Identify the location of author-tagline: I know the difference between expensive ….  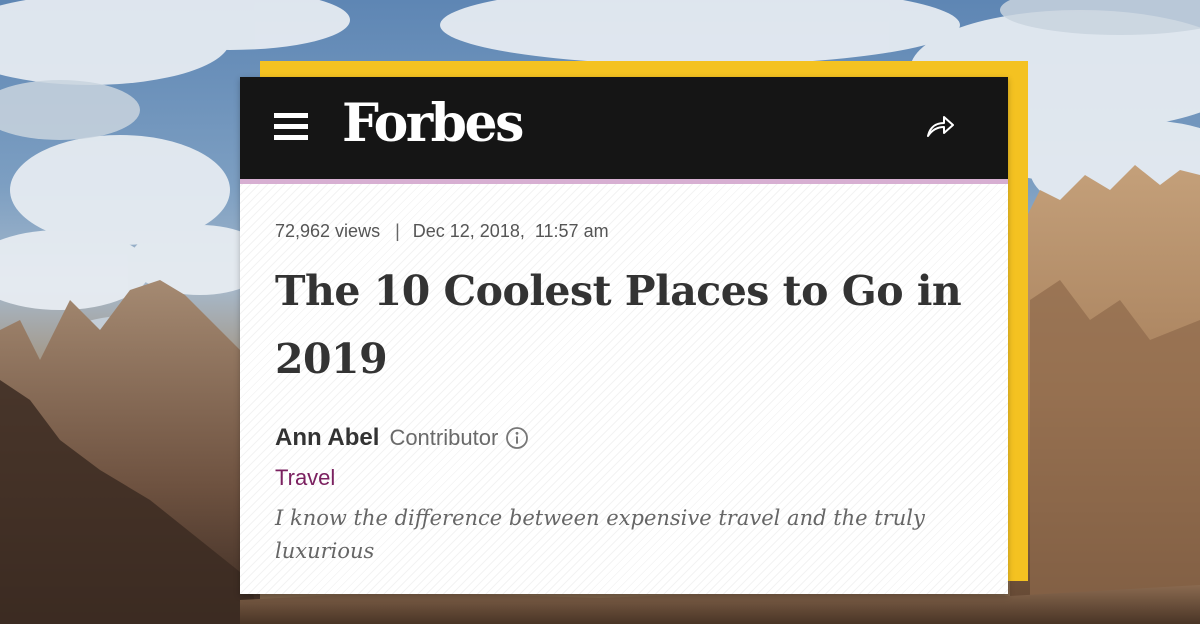
(600, 534).